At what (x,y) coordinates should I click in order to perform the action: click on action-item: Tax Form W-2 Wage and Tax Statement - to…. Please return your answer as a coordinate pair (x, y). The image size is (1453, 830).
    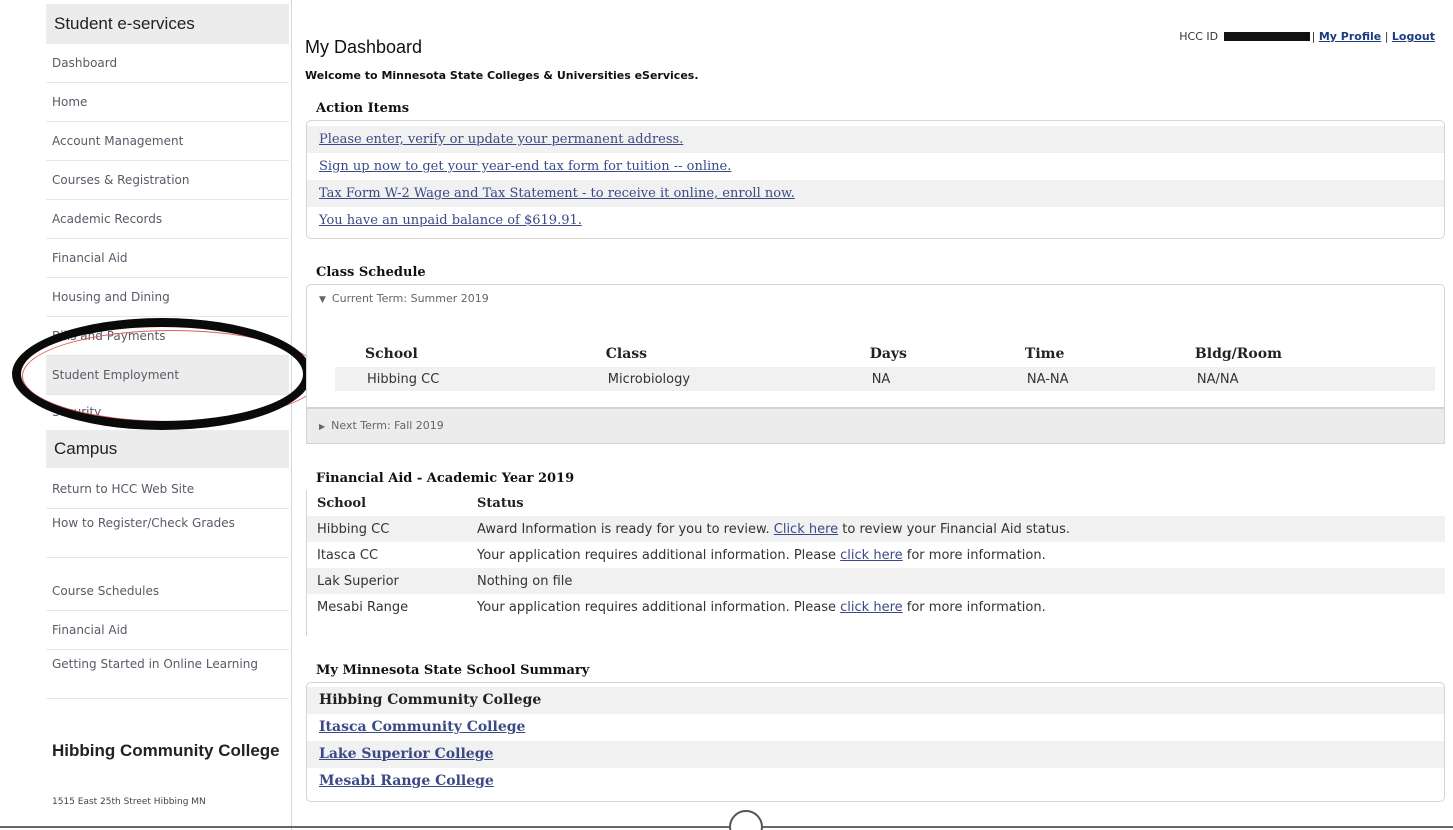
    Looking at the image, I should click on (875, 193).